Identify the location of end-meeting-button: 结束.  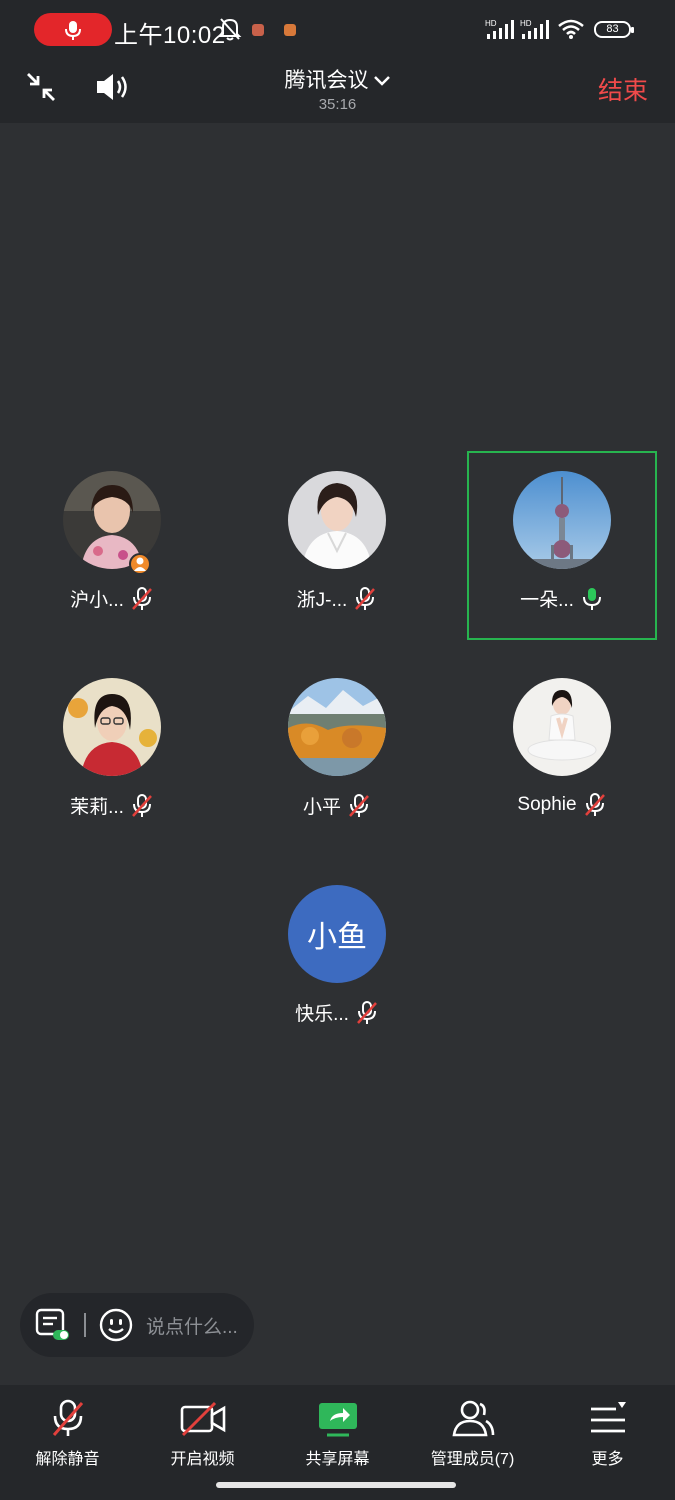
(623, 89).